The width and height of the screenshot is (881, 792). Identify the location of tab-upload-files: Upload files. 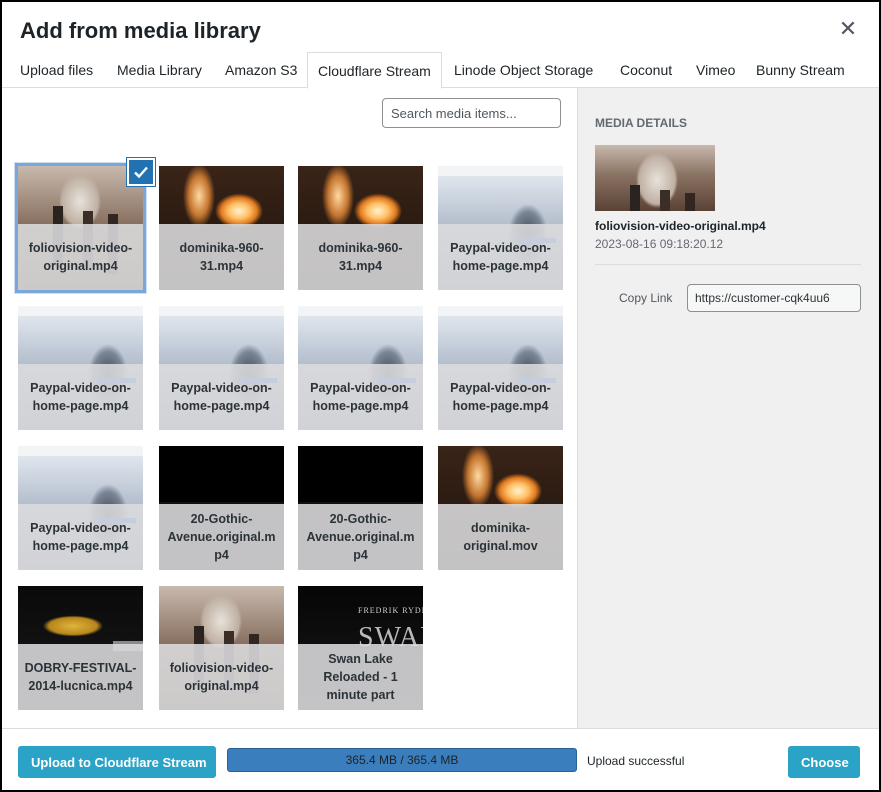
(56, 70).